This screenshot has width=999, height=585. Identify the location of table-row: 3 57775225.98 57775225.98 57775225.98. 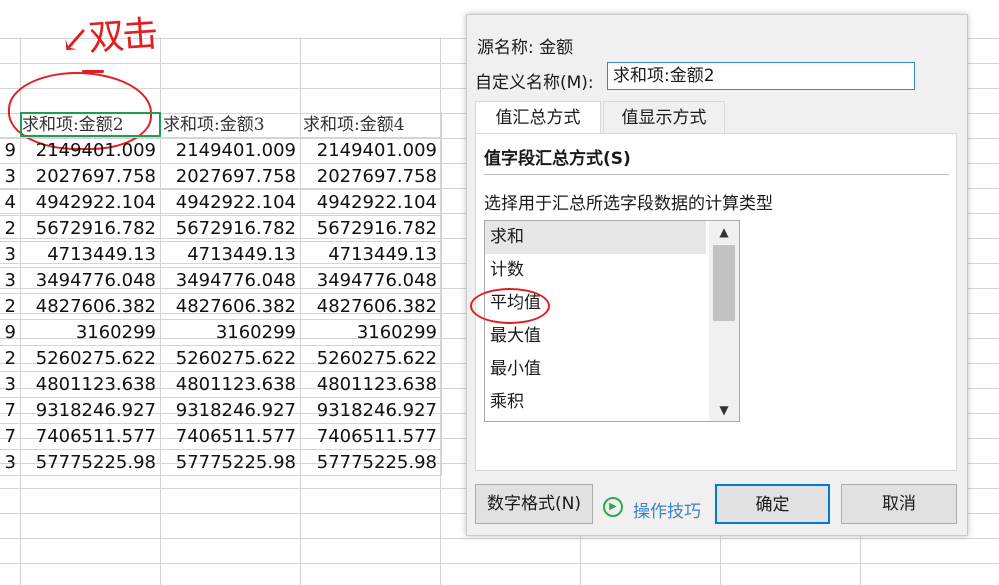
(221, 463).